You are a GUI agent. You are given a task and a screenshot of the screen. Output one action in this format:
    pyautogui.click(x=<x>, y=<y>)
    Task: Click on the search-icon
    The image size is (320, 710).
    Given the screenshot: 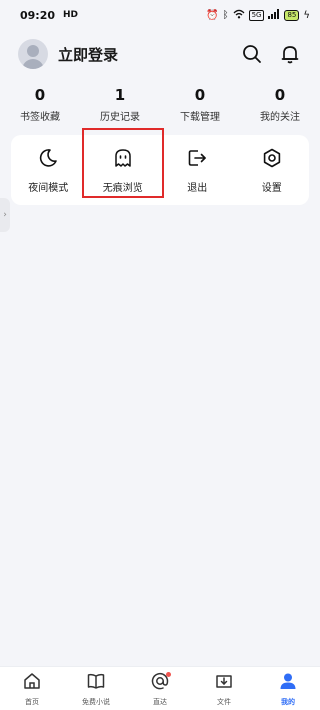 What is the action you would take?
    pyautogui.click(x=252, y=54)
    